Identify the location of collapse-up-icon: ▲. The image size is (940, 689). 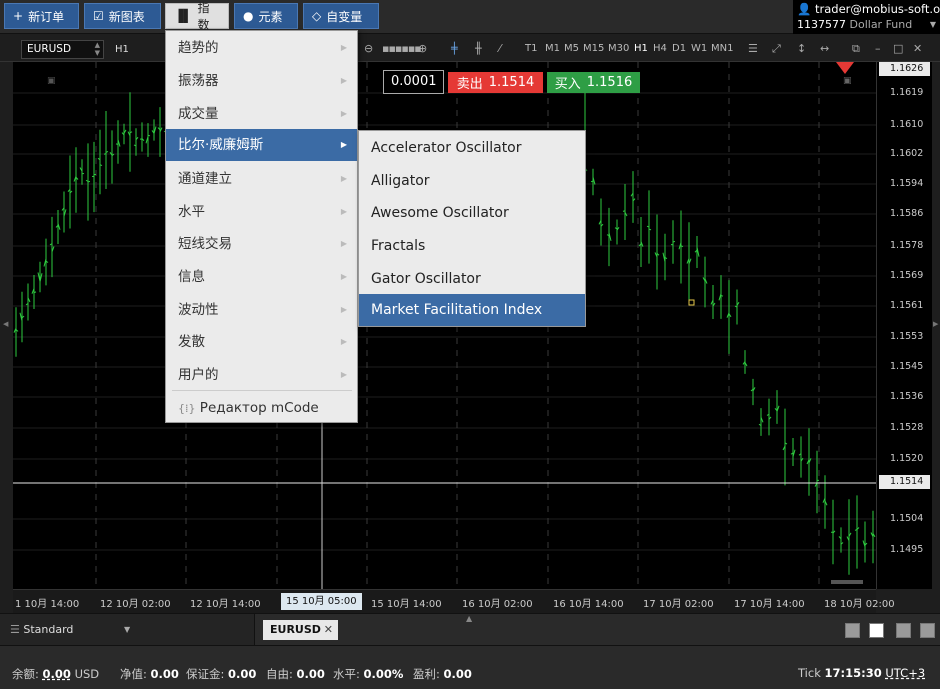
(469, 618).